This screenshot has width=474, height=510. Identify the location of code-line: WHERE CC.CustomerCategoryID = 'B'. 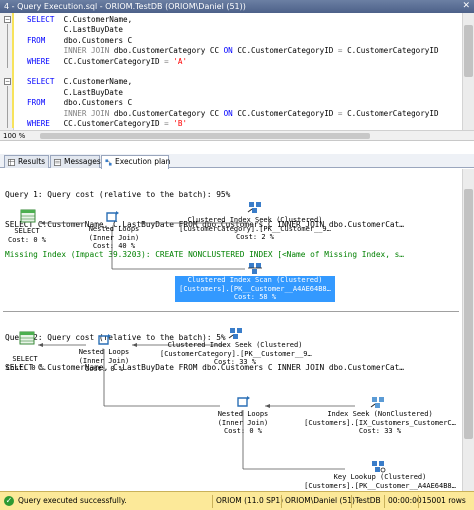
(233, 124).